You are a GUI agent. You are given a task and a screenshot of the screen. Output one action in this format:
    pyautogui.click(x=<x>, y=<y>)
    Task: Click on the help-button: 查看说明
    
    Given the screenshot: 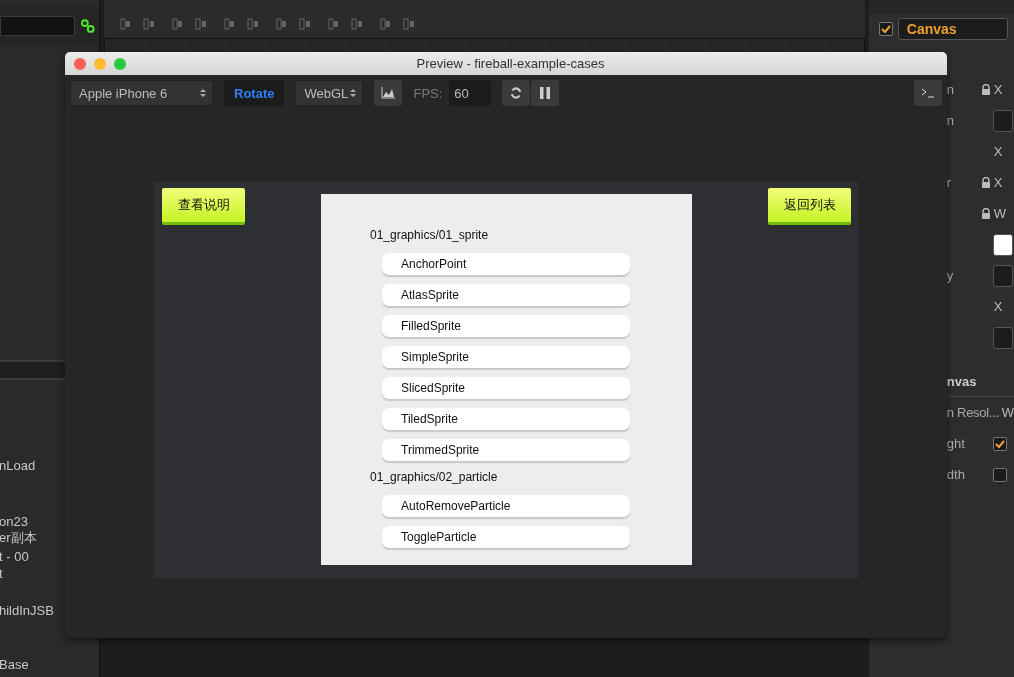 What is the action you would take?
    pyautogui.click(x=203, y=206)
    